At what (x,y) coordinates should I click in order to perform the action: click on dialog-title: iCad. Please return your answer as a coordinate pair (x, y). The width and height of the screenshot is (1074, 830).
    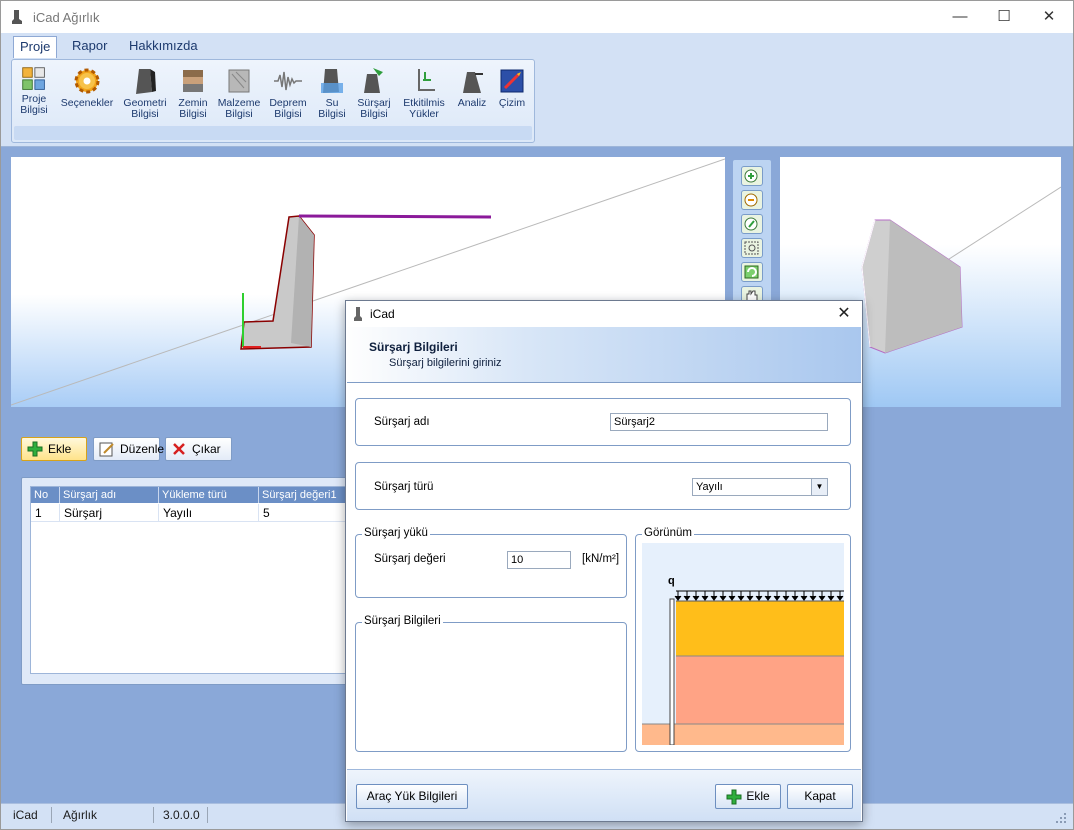
    Looking at the image, I should click on (382, 314).